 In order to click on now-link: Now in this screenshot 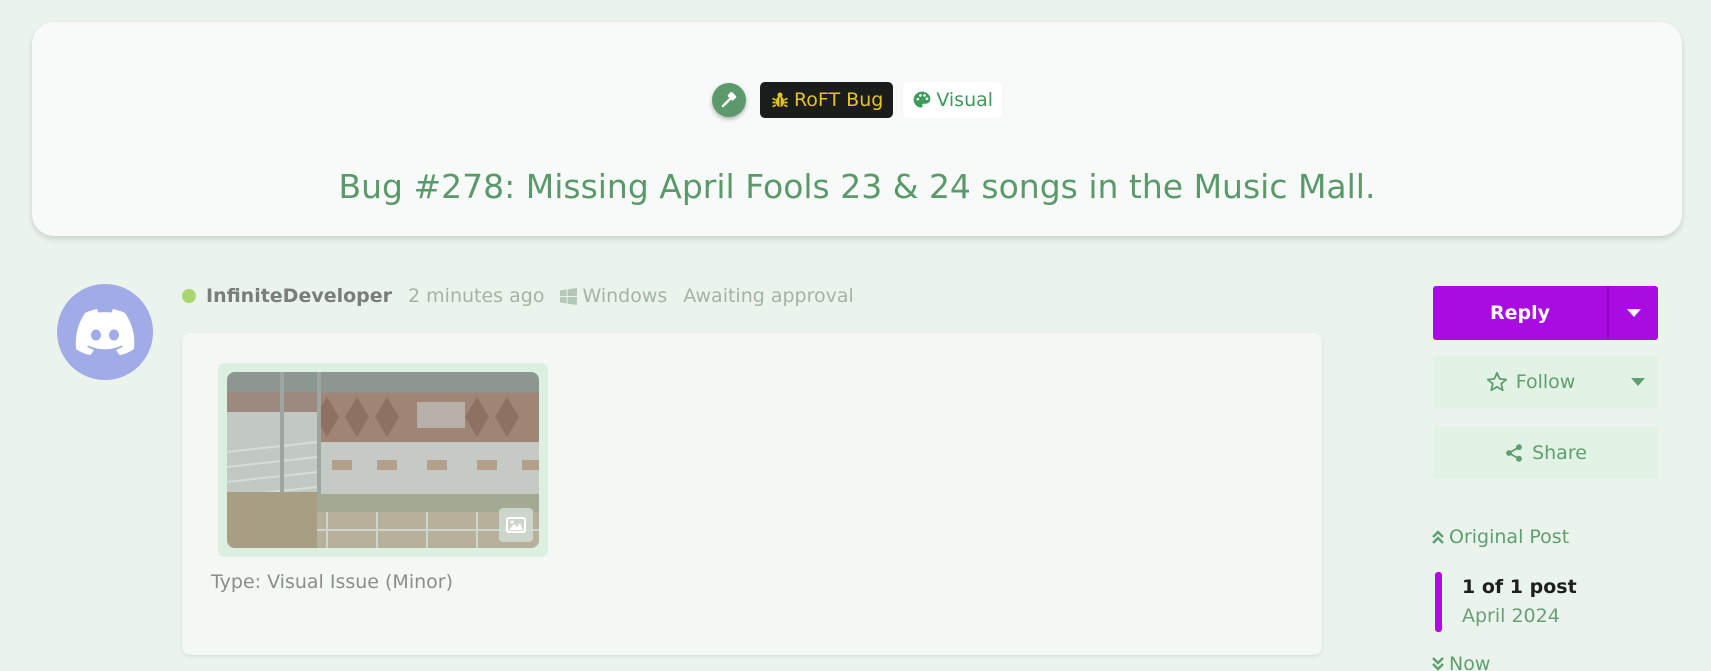, I will do `click(1460, 662)`.